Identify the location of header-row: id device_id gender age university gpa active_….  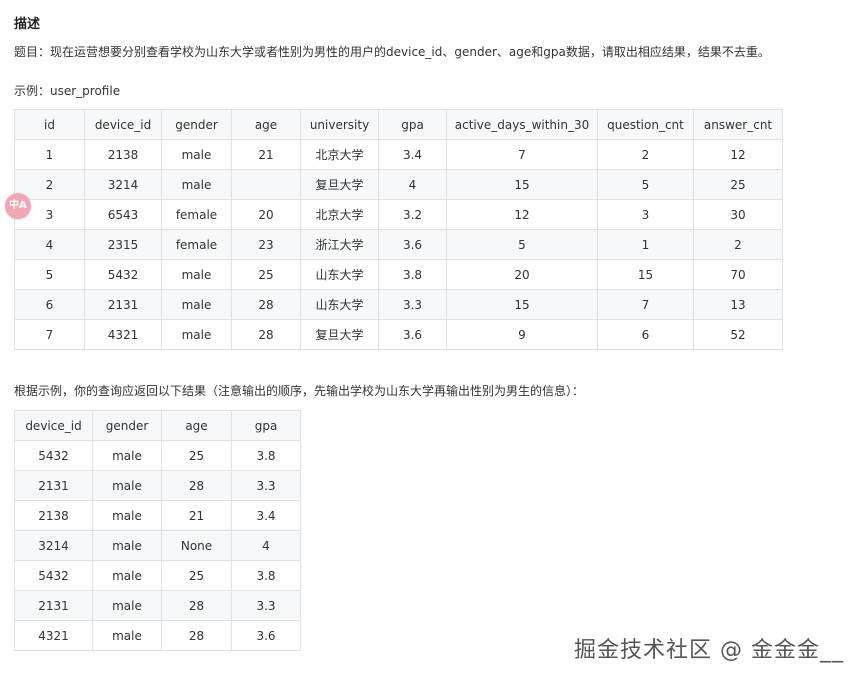
(398, 124).